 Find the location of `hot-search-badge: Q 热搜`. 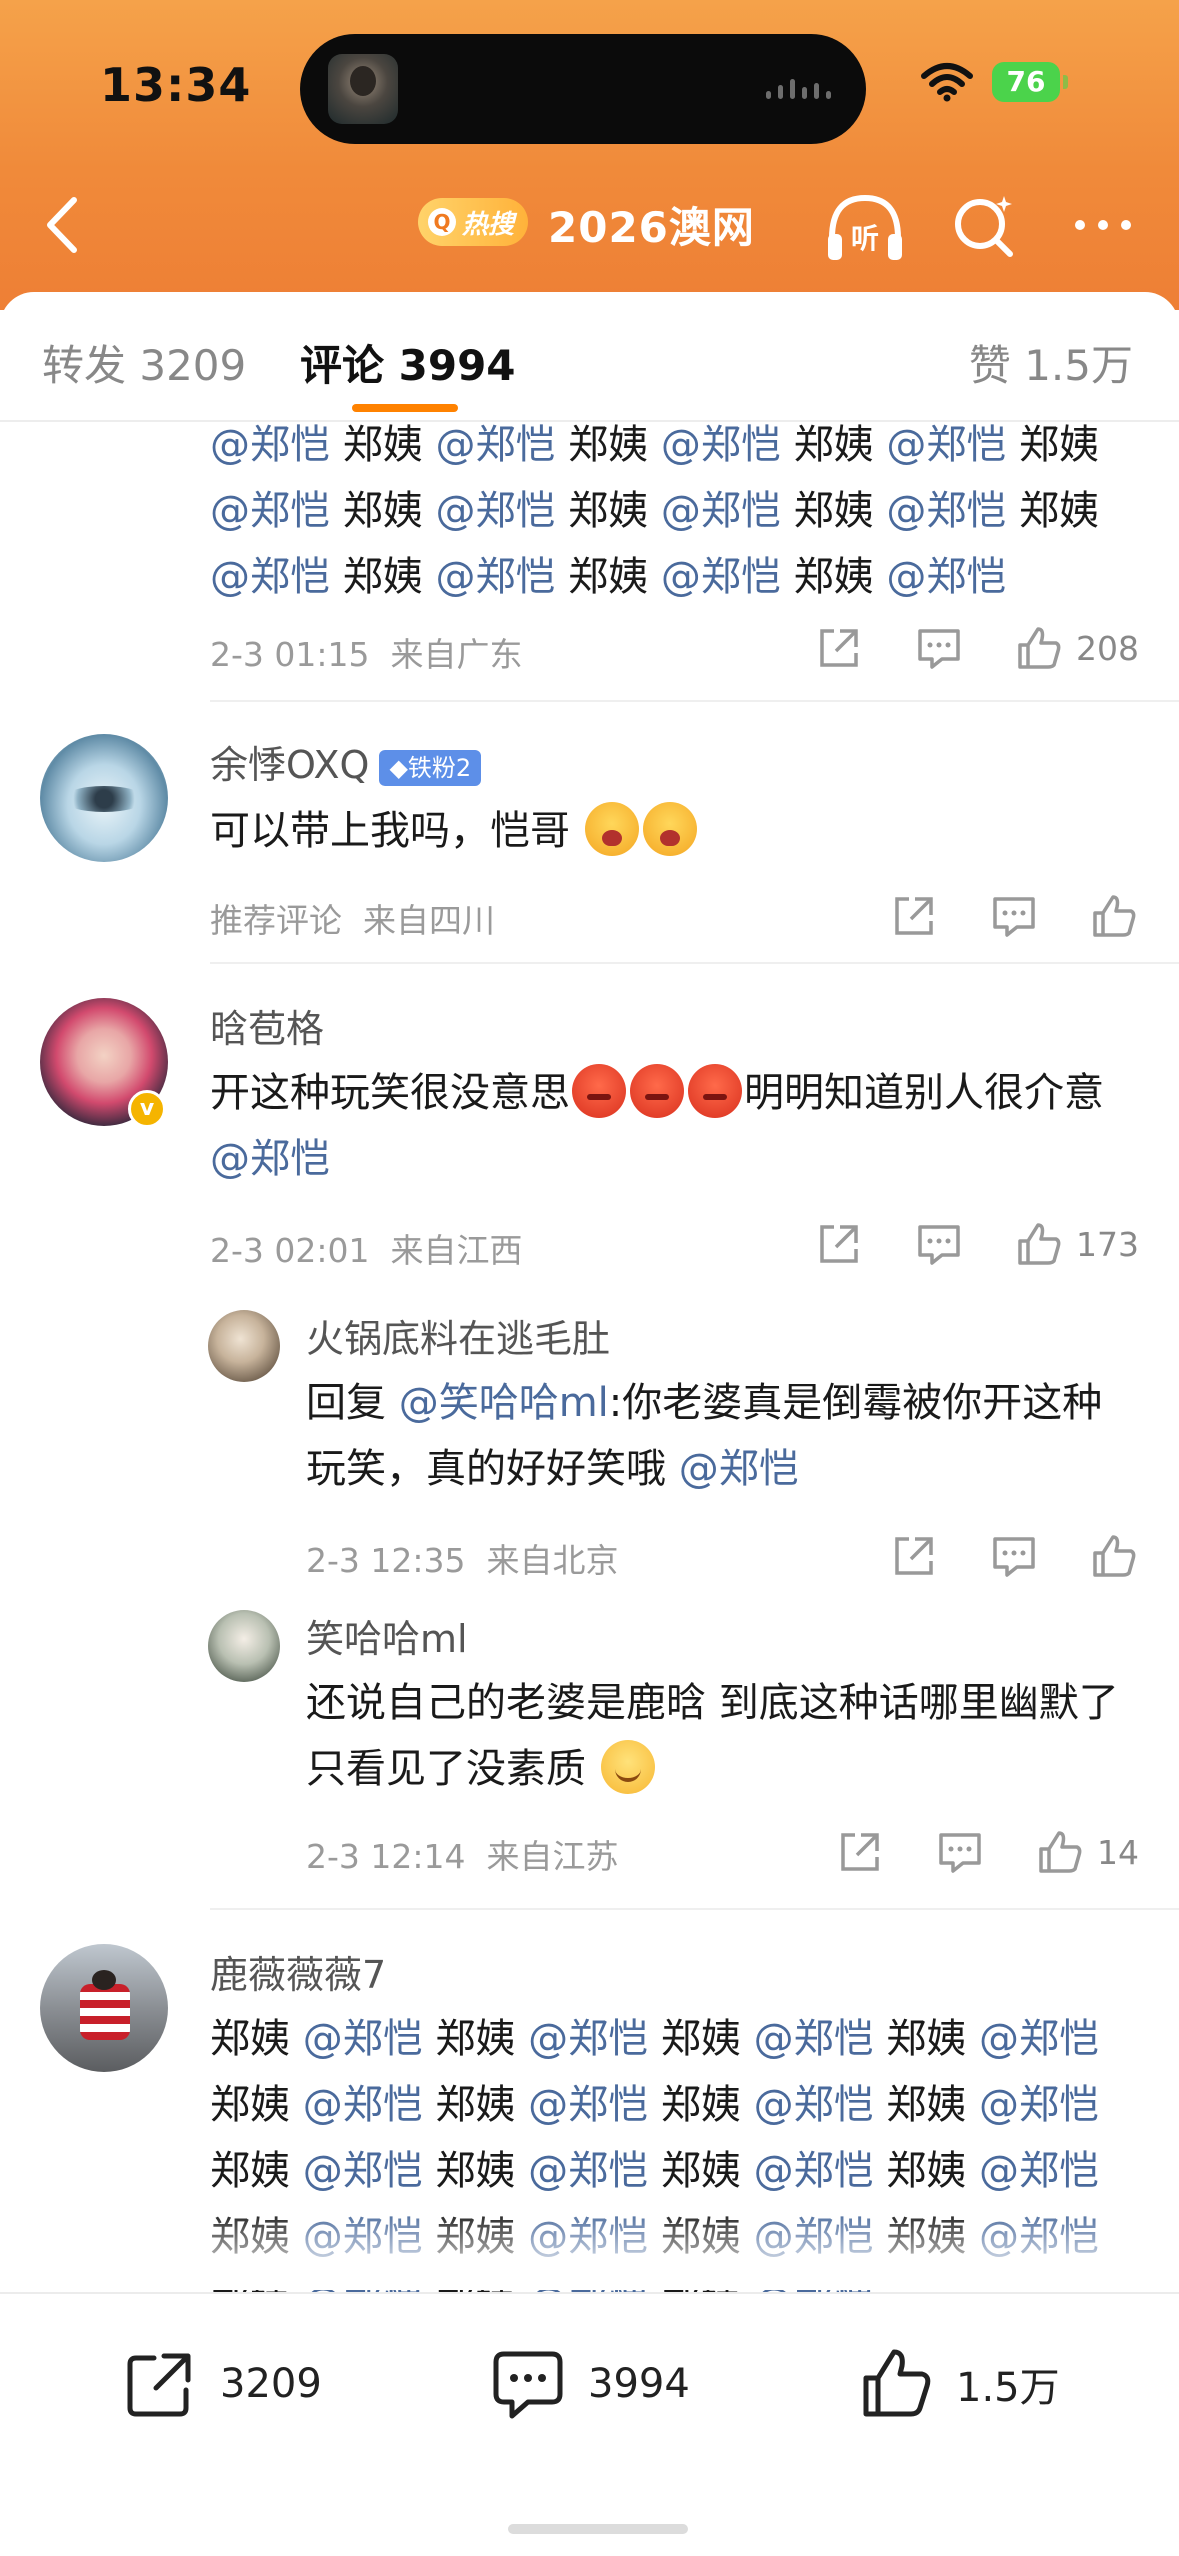

hot-search-badge: Q 热搜 is located at coordinates (473, 222).